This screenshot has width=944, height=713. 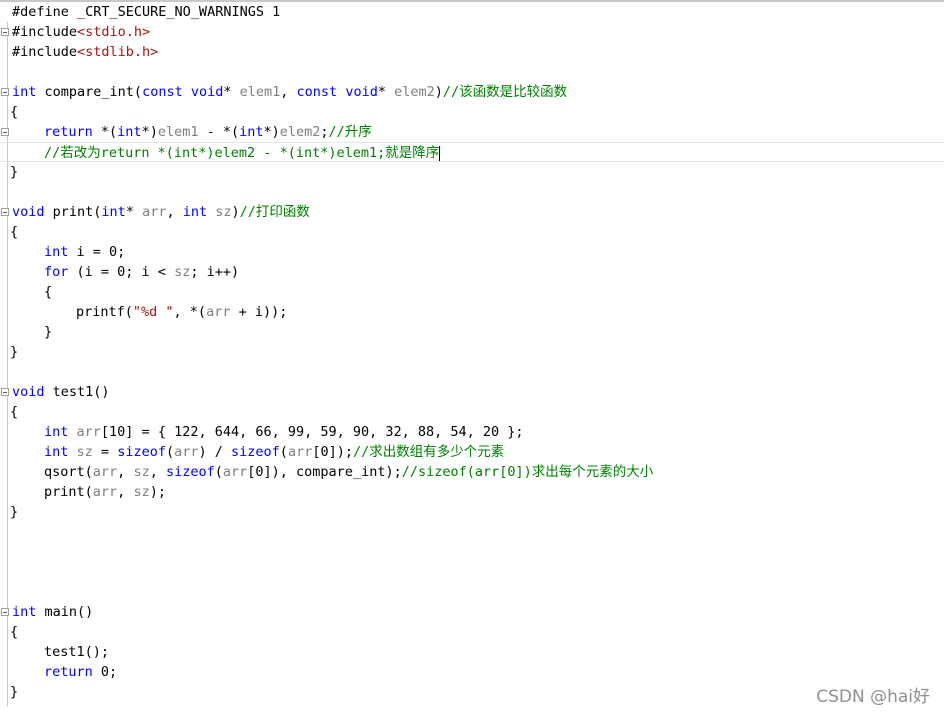 What do you see at coordinates (472, 612) in the screenshot?
I see `code-line: int main()` at bounding box center [472, 612].